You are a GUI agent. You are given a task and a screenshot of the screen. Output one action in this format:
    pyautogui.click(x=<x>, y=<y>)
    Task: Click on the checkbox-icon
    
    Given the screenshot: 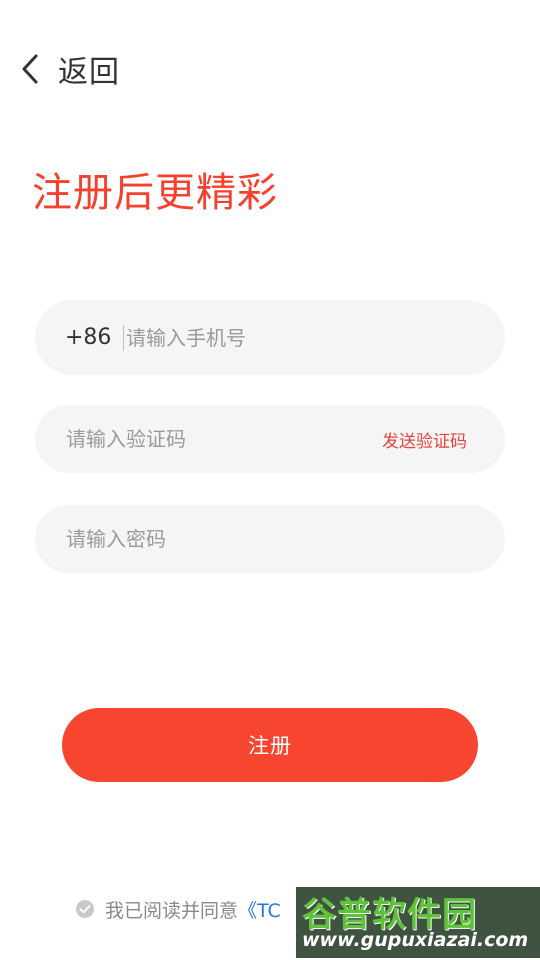 What is the action you would take?
    pyautogui.click(x=85, y=909)
    